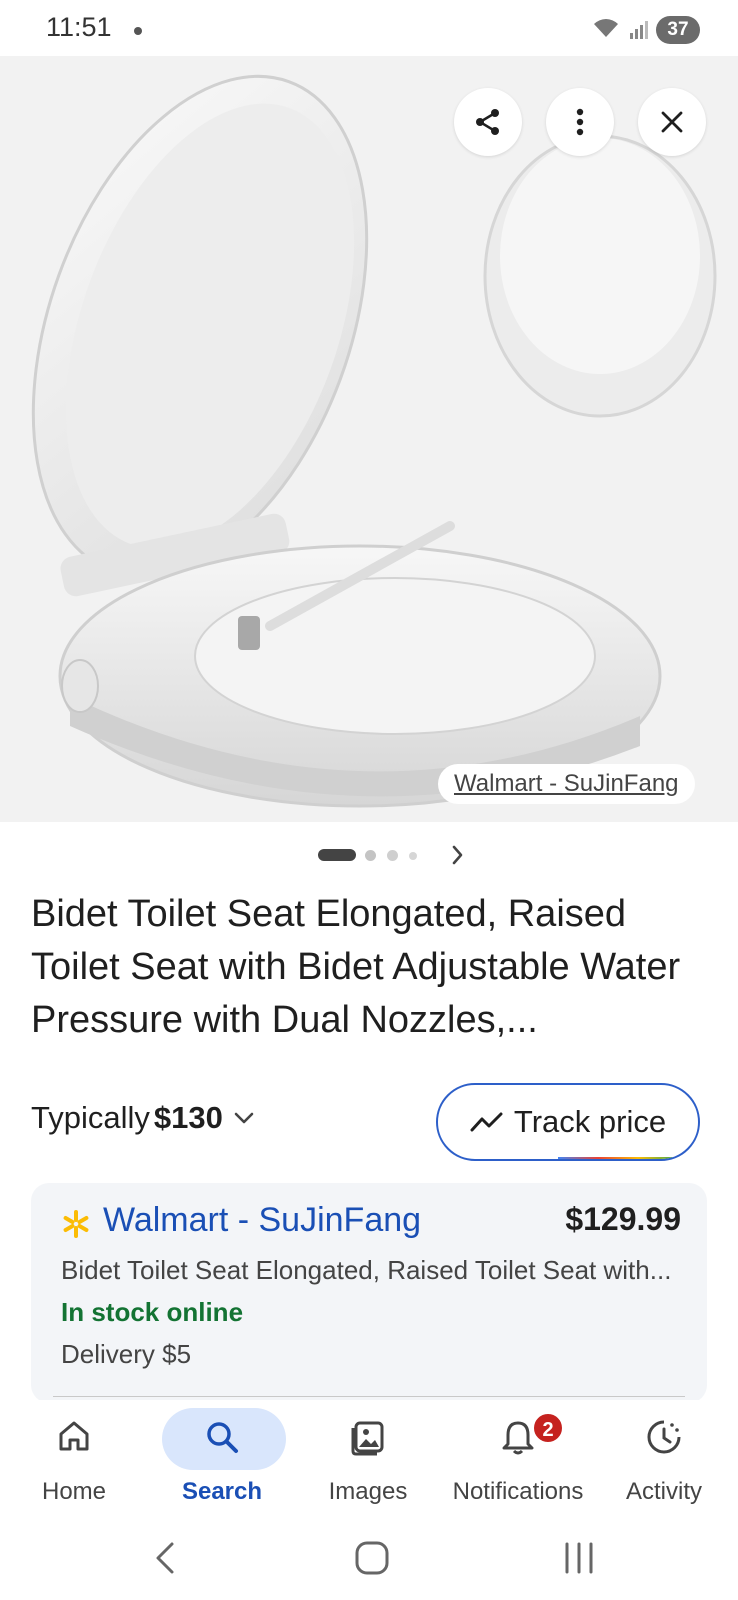  What do you see at coordinates (337, 855) in the screenshot?
I see `pager-dot-active` at bounding box center [337, 855].